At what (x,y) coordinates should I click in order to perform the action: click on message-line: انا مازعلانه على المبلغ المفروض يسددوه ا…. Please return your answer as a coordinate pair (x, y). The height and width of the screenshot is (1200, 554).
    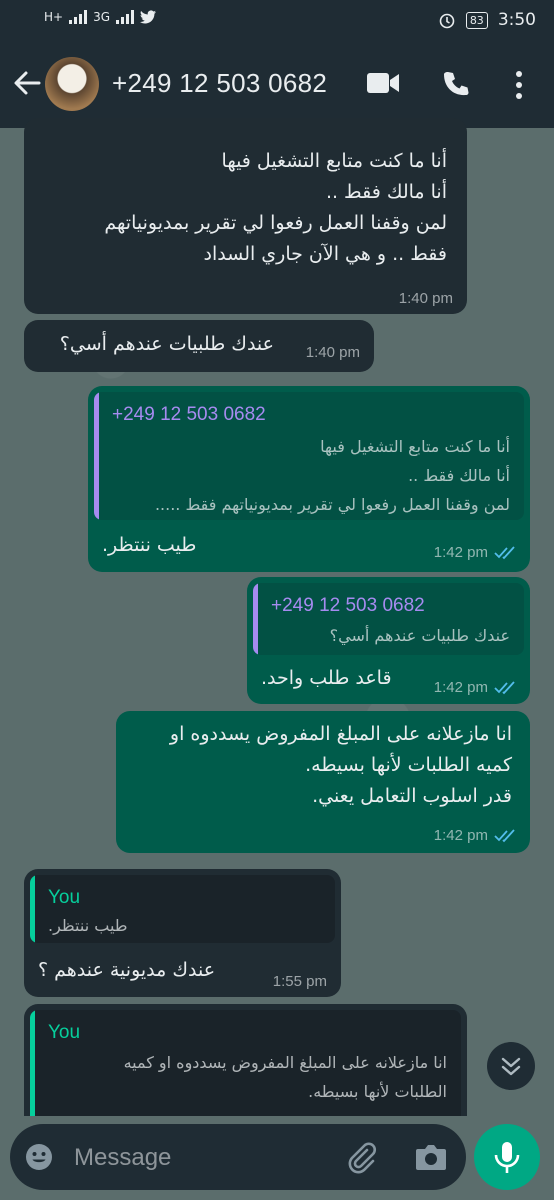
    Looking at the image, I should click on (340, 734).